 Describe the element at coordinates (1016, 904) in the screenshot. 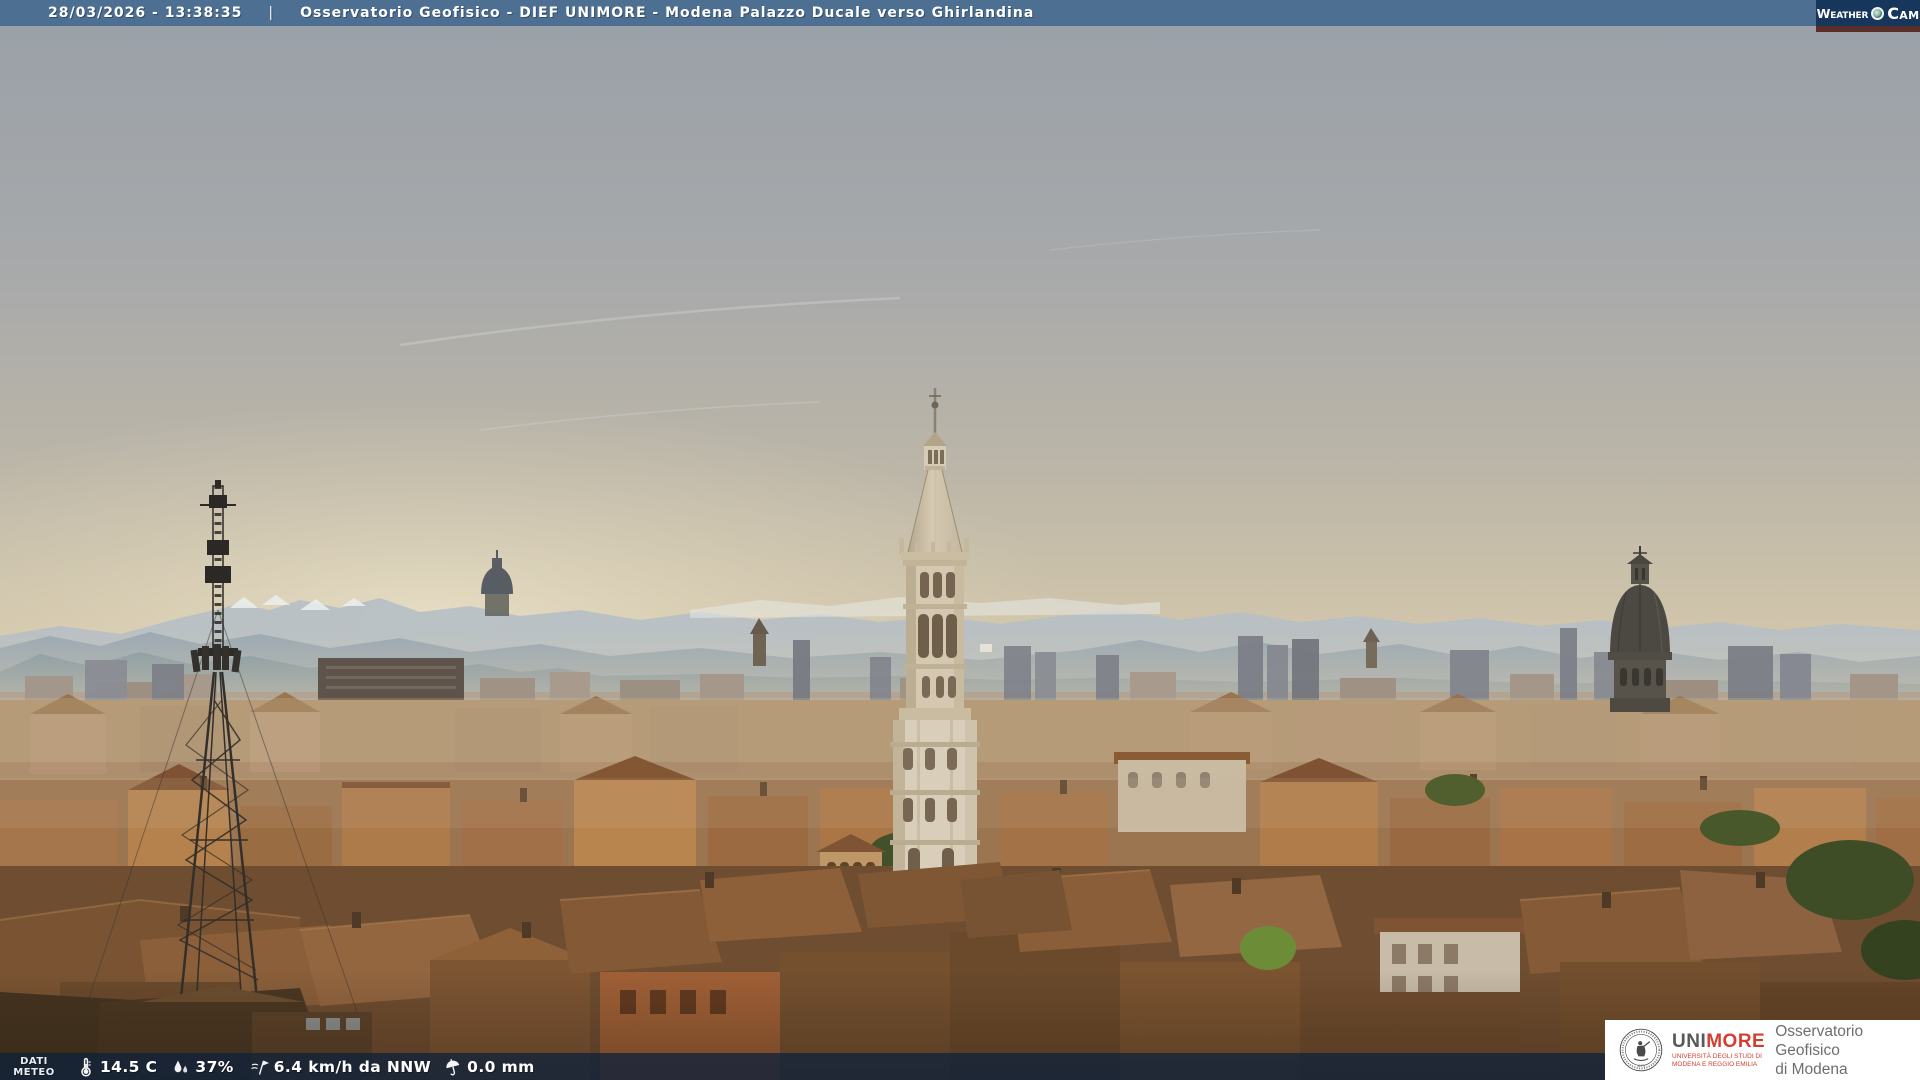

I see `roof-occluding-tower-base` at that location.